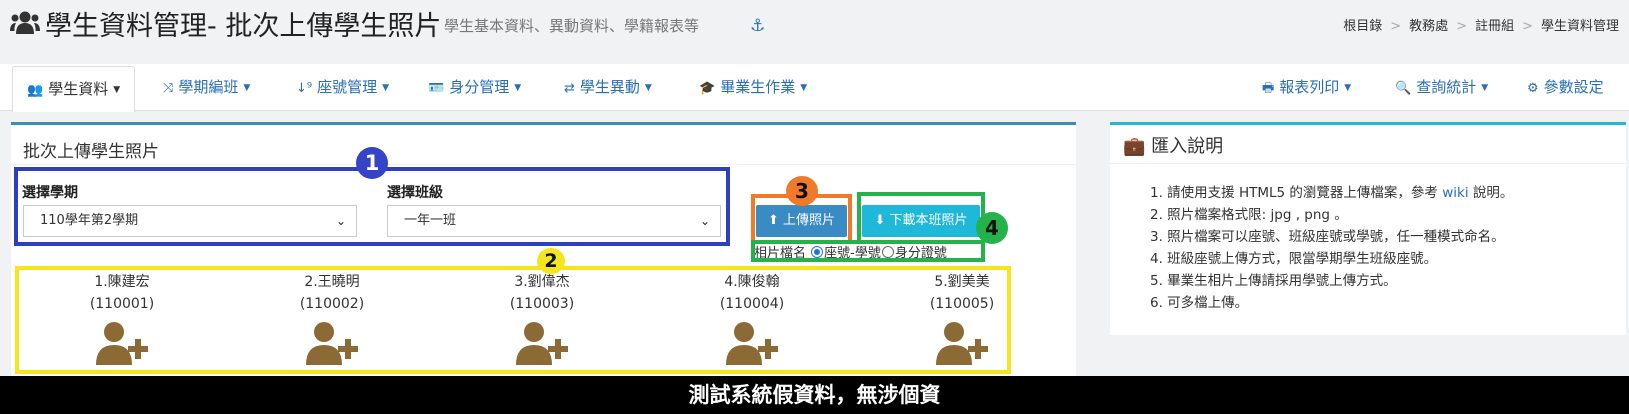 The width and height of the screenshot is (1629, 414). What do you see at coordinates (1362, 26) in the screenshot?
I see `breadcrumb-item-root: 根目錄` at bounding box center [1362, 26].